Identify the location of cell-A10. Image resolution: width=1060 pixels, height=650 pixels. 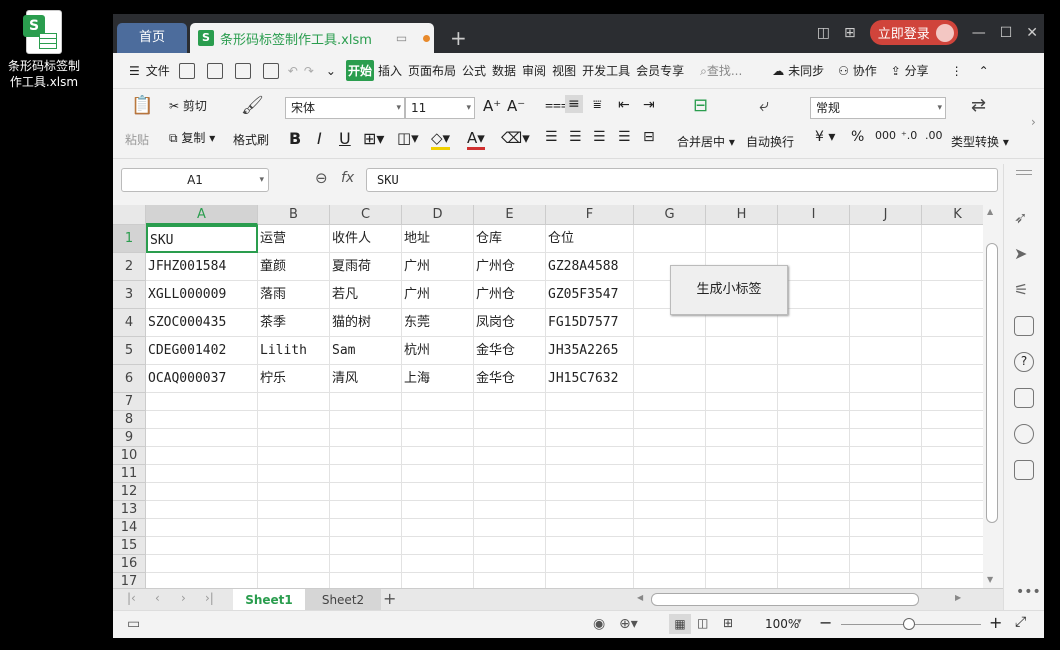
(202, 456).